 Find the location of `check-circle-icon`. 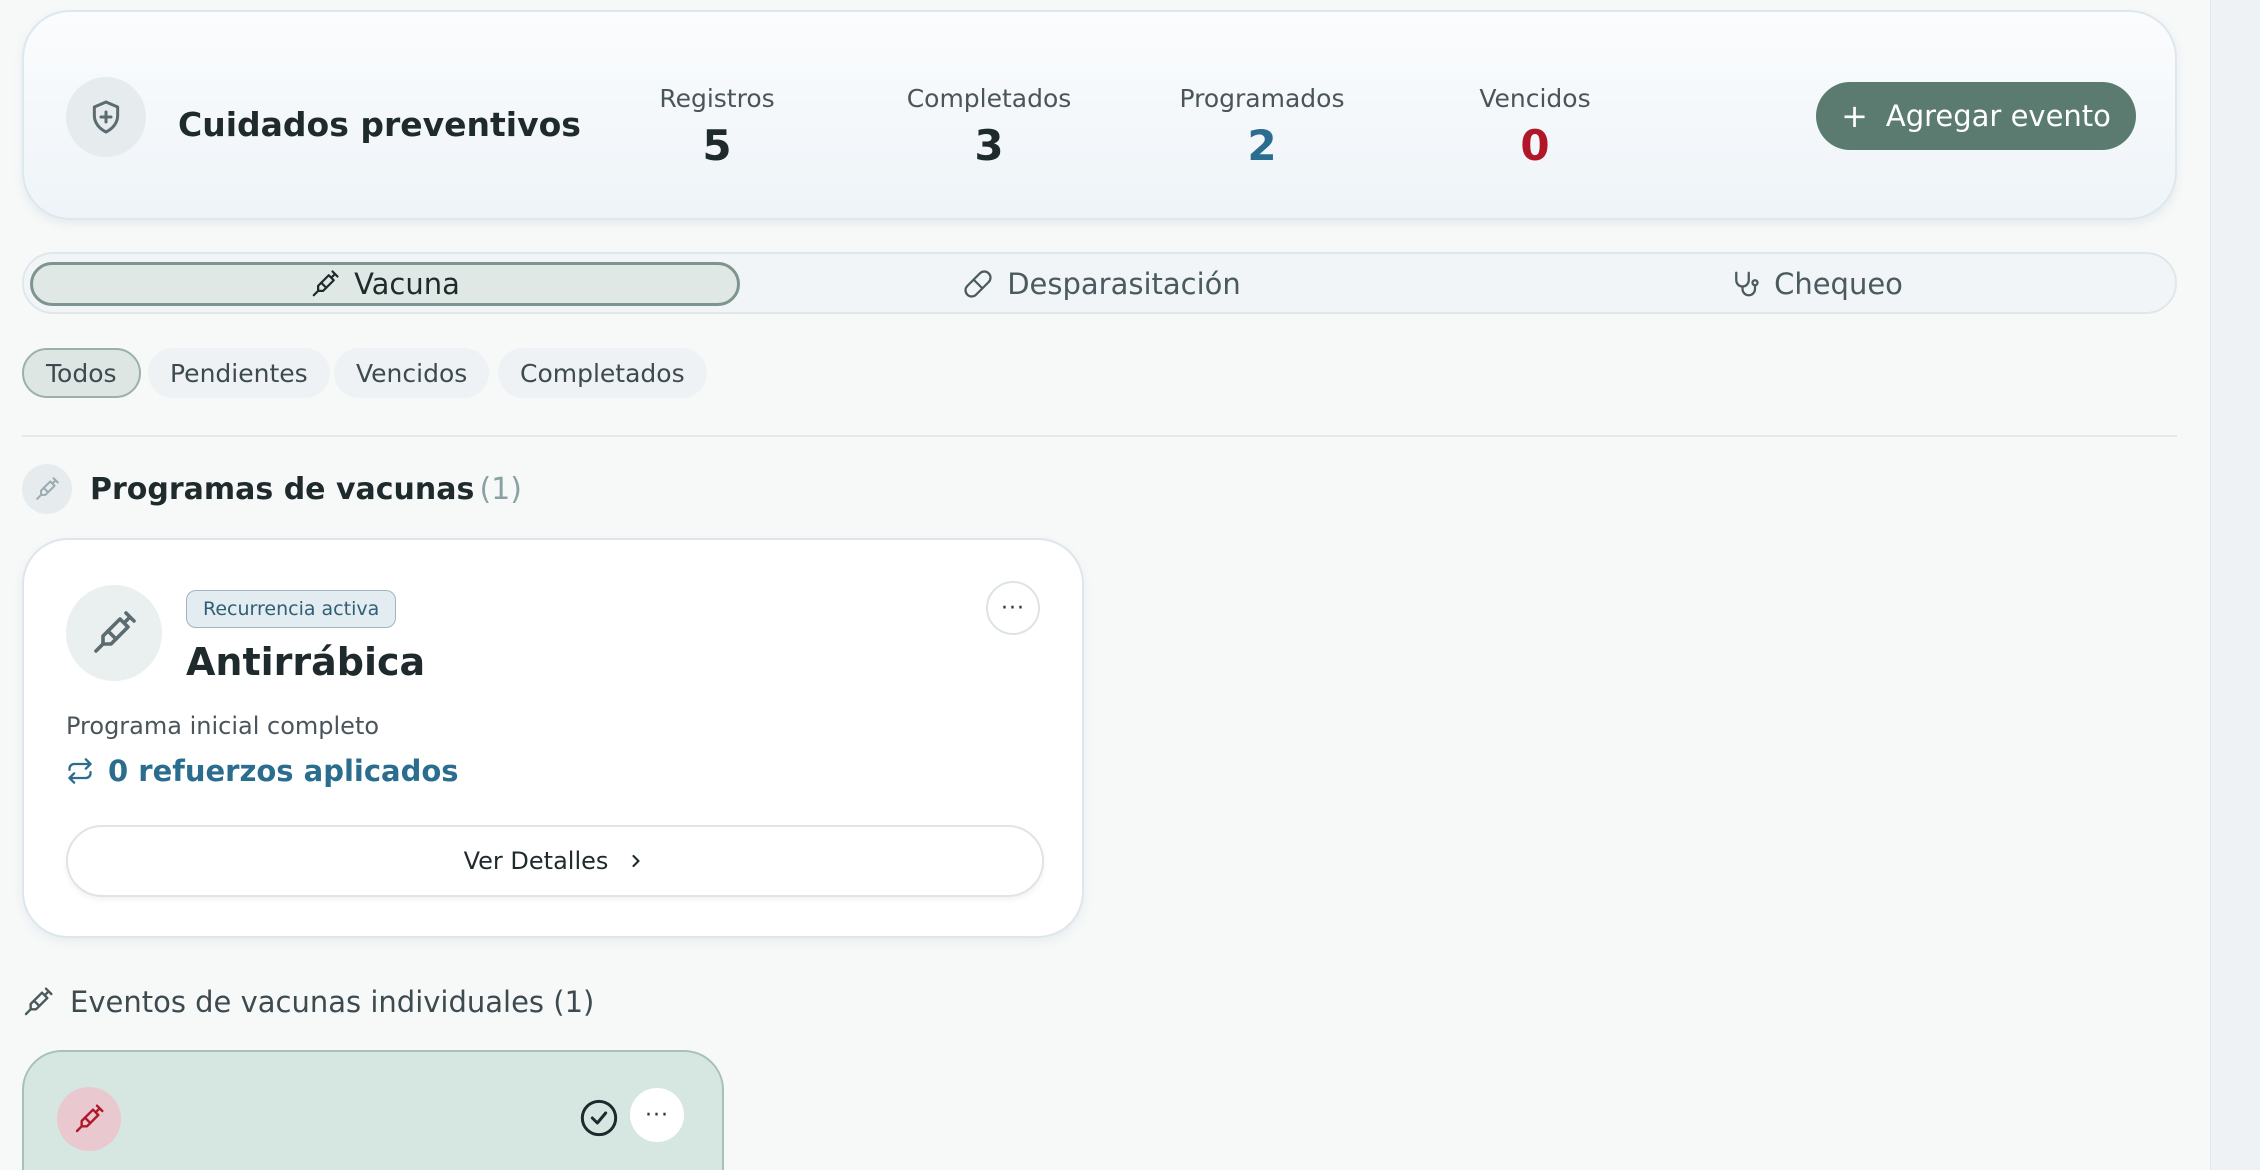

check-circle-icon is located at coordinates (599, 1118).